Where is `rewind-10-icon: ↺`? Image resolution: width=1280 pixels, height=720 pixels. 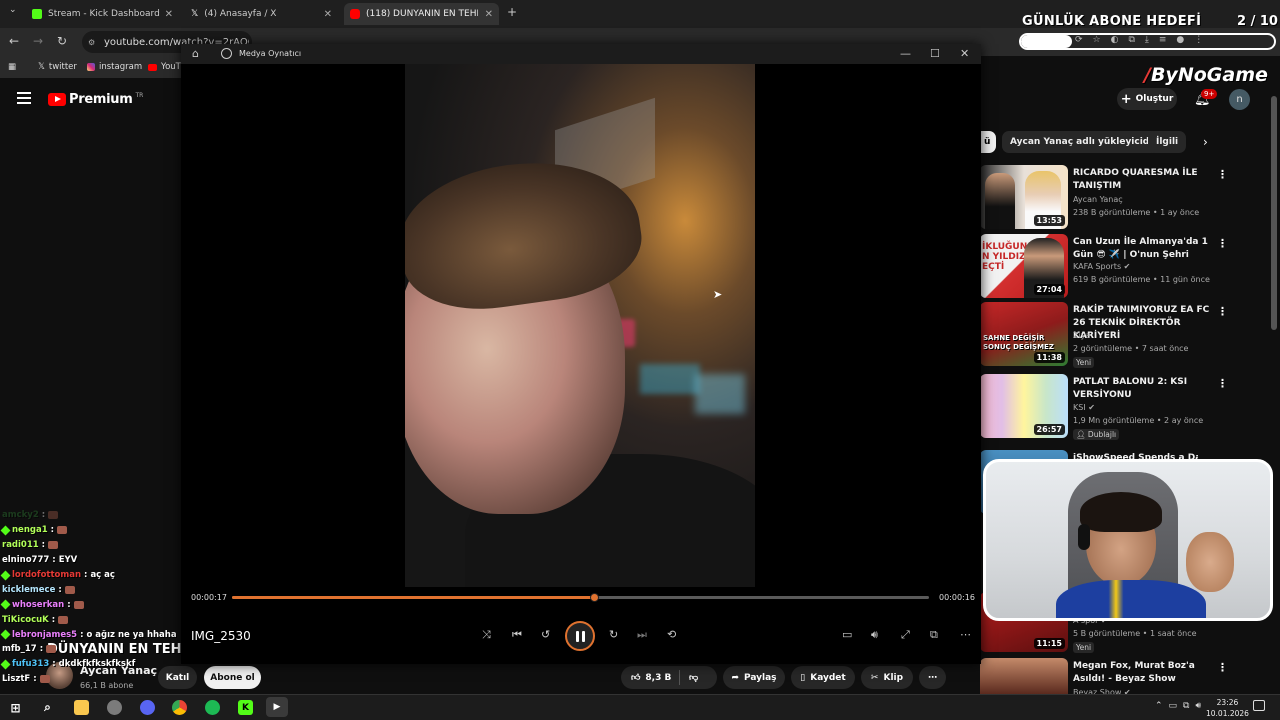
rewind-10-icon: ↺ is located at coordinates (545, 634).